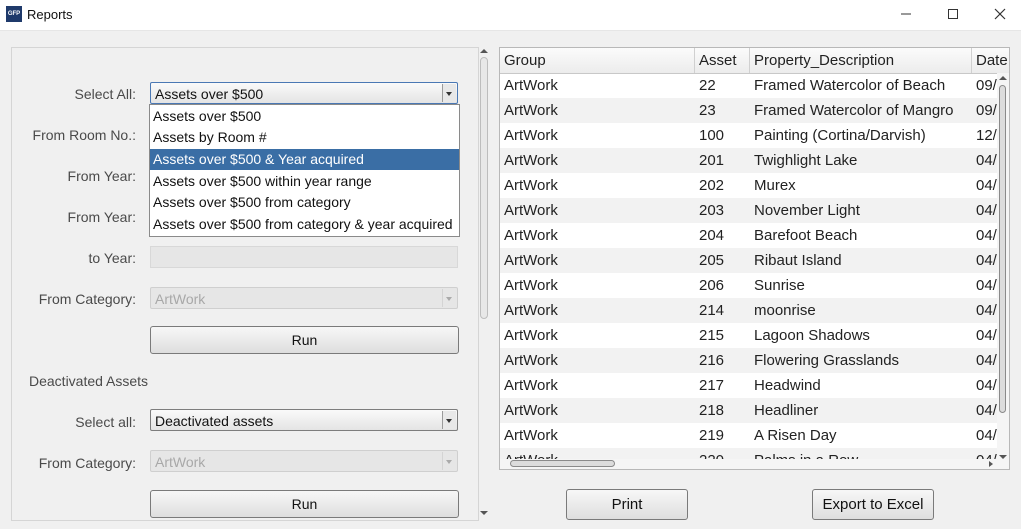 This screenshot has height=529, width=1021. I want to click on deactivated-category-value: ArtWork, so click(180, 462).